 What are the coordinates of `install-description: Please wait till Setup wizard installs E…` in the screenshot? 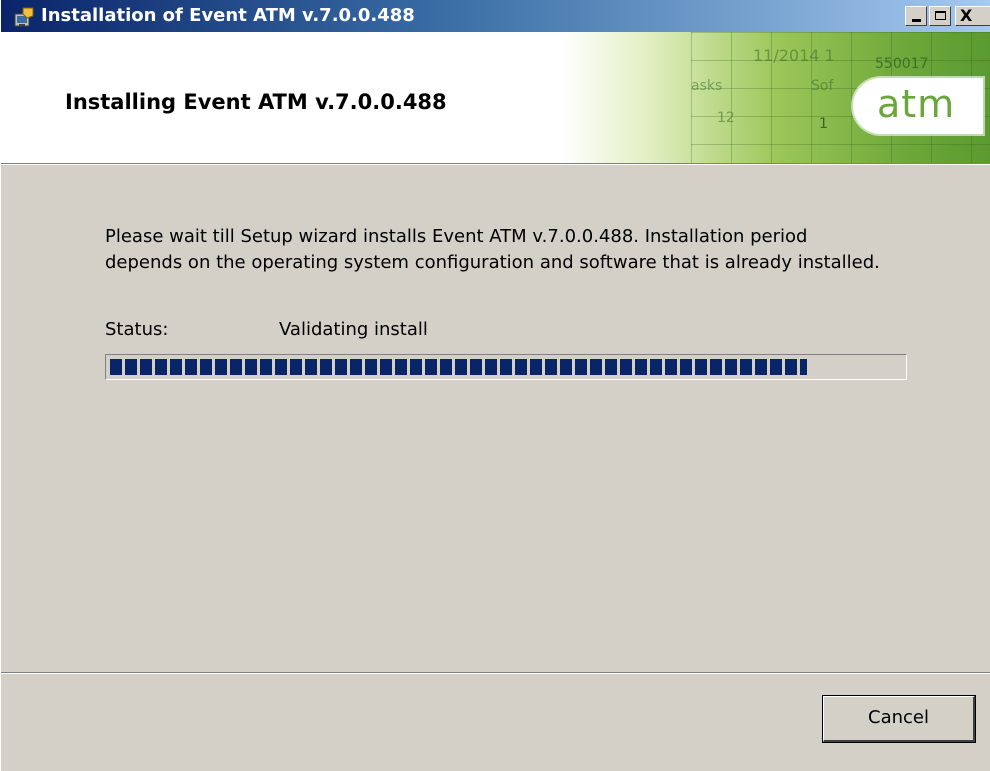 It's located at (492, 249).